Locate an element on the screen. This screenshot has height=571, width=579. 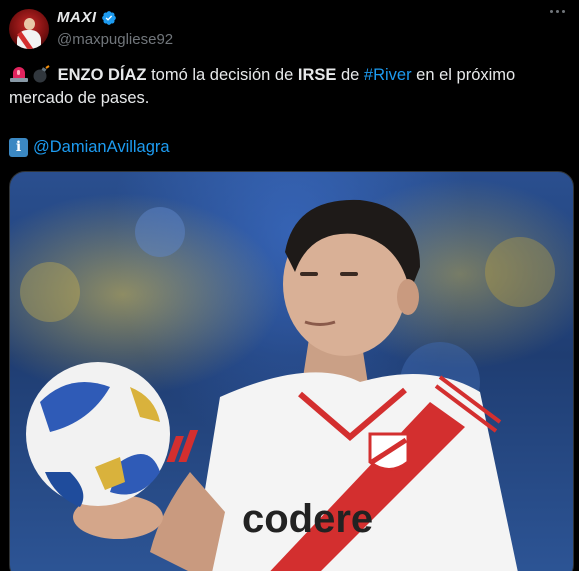
jersey-sponsor-text: codere is located at coordinates (307, 519).